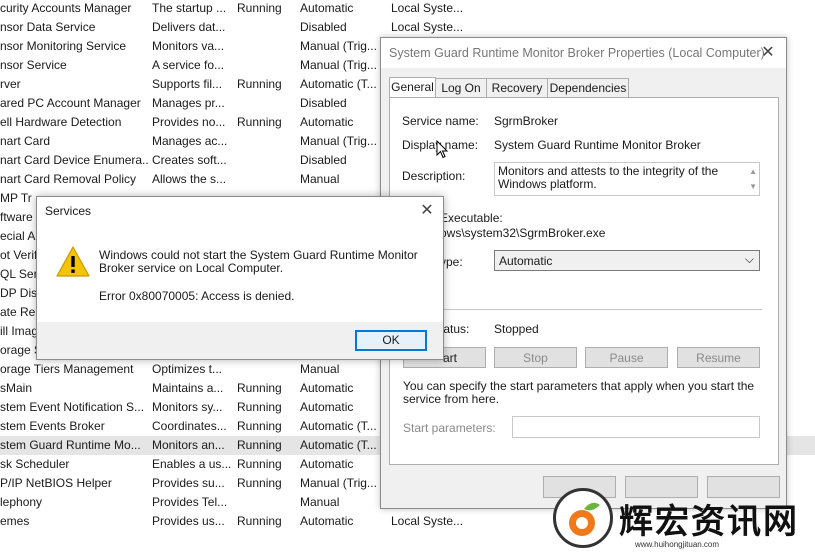 The width and height of the screenshot is (815, 556). What do you see at coordinates (197, 296) in the screenshot?
I see `dialog-error: Error 0x80070005: Access is denied.` at bounding box center [197, 296].